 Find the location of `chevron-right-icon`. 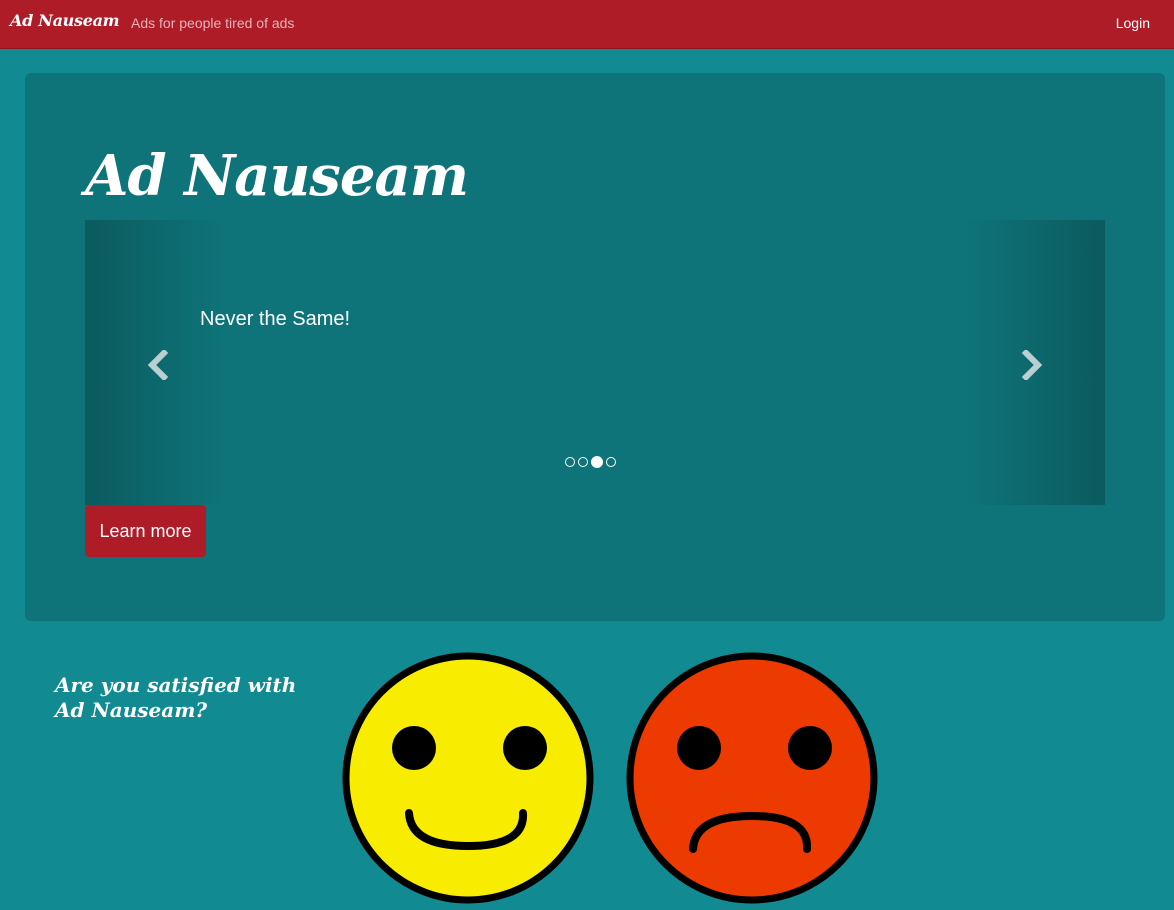

chevron-right-icon is located at coordinates (1032, 365).